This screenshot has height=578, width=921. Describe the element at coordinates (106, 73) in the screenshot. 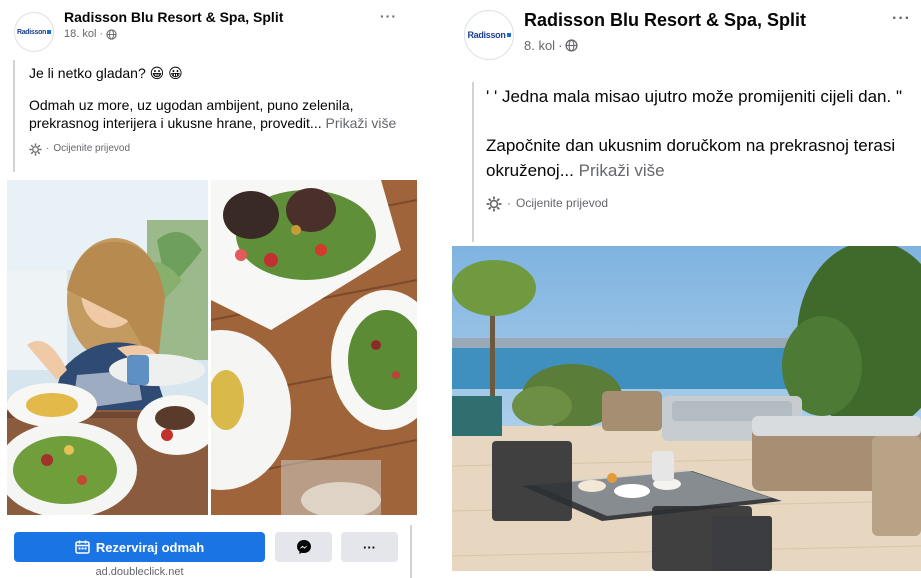

I see `post-line1: Je li netko gladan? 😀 😀` at that location.